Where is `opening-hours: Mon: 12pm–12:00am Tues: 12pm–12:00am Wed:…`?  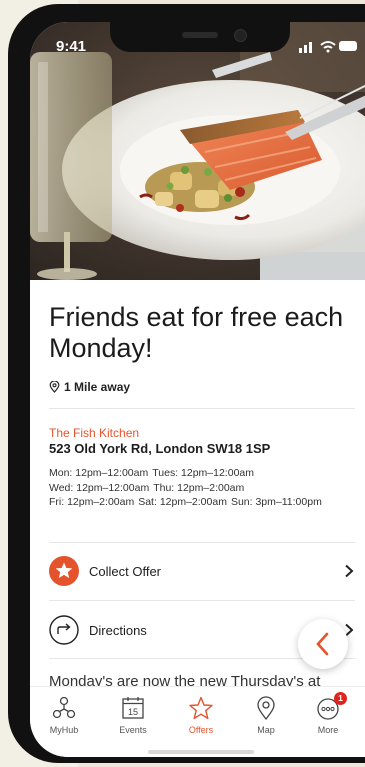
opening-hours: Mon: 12pm–12:00am Tues: 12pm–12:00am Wed:… is located at coordinates (187, 488).